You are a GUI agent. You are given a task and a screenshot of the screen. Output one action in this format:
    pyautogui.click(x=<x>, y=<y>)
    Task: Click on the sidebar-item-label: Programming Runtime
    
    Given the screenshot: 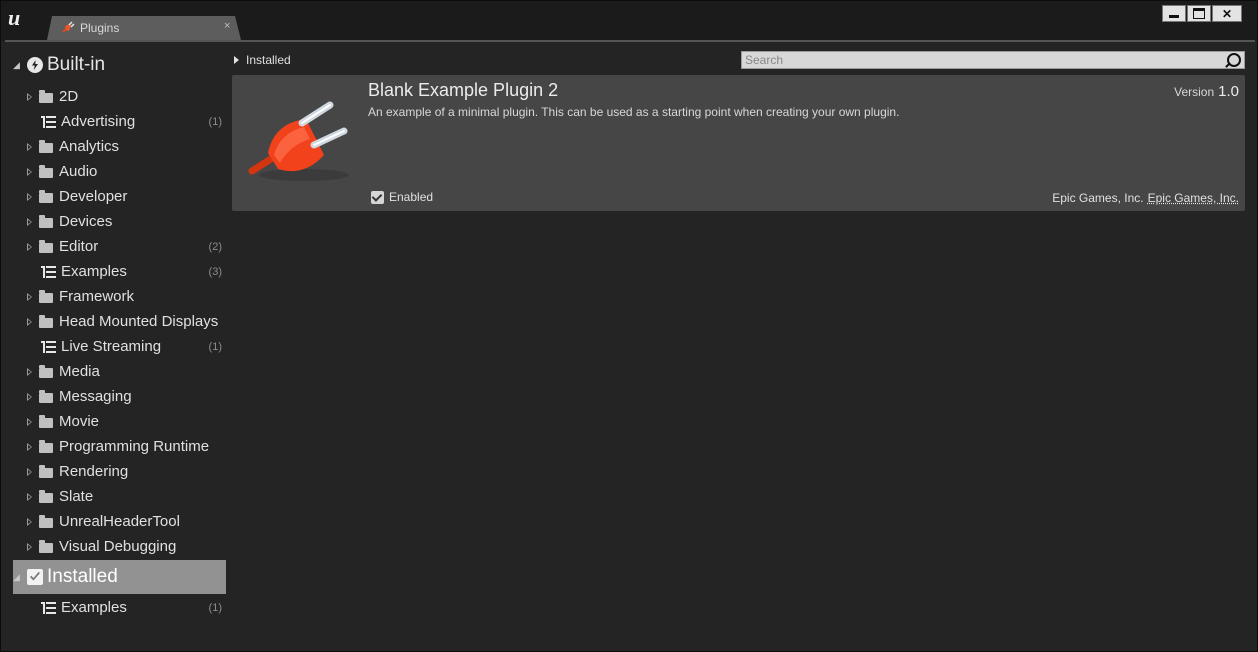 What is the action you would take?
    pyautogui.click(x=134, y=446)
    